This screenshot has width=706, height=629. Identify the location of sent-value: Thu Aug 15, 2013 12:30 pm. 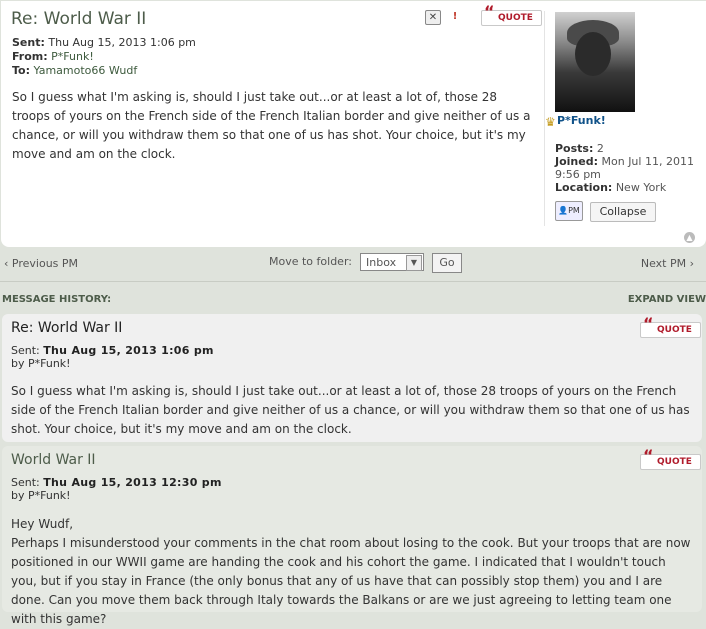
(132, 482).